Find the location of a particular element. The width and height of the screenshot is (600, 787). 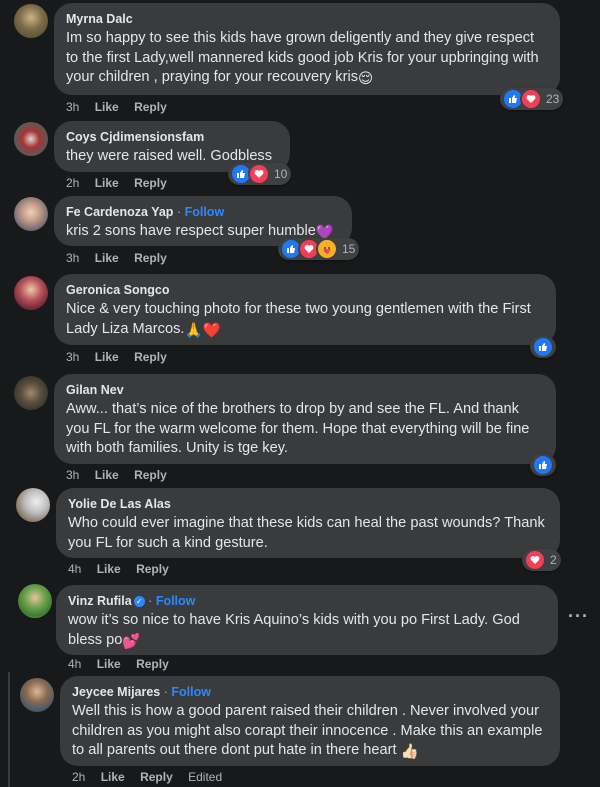

emoji: 👍🏻 is located at coordinates (409, 752).